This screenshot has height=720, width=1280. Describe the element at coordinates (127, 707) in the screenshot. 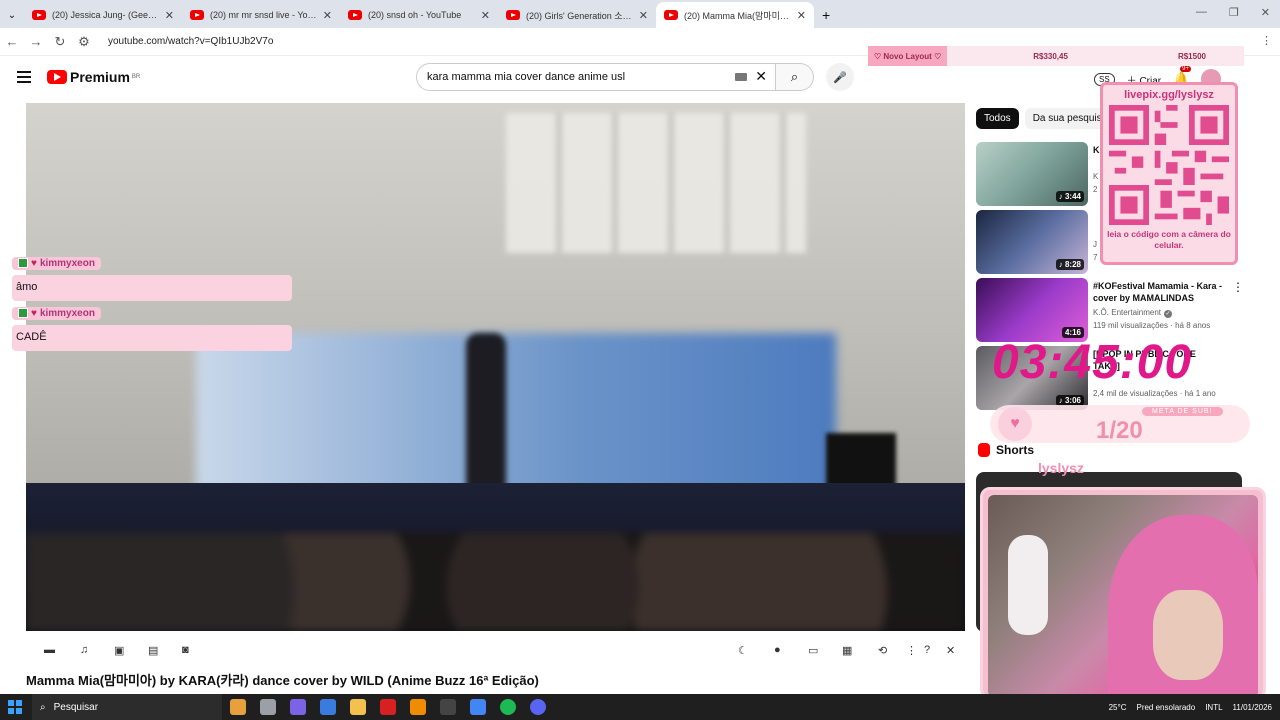

I see `taskbar-search: ⌕ Pesquisar` at that location.